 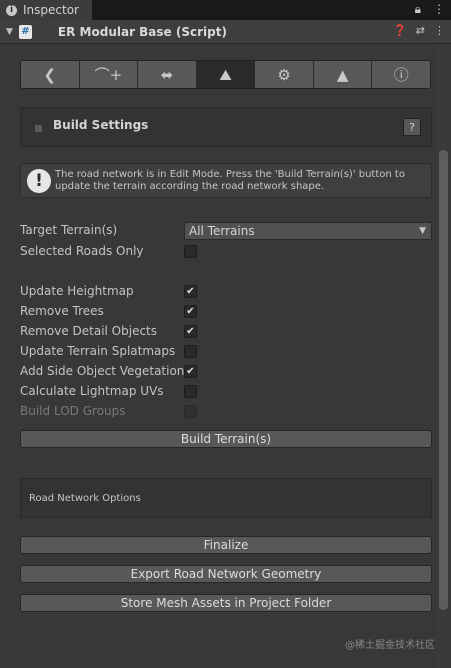 I want to click on help-icon: ❓, so click(x=400, y=30).